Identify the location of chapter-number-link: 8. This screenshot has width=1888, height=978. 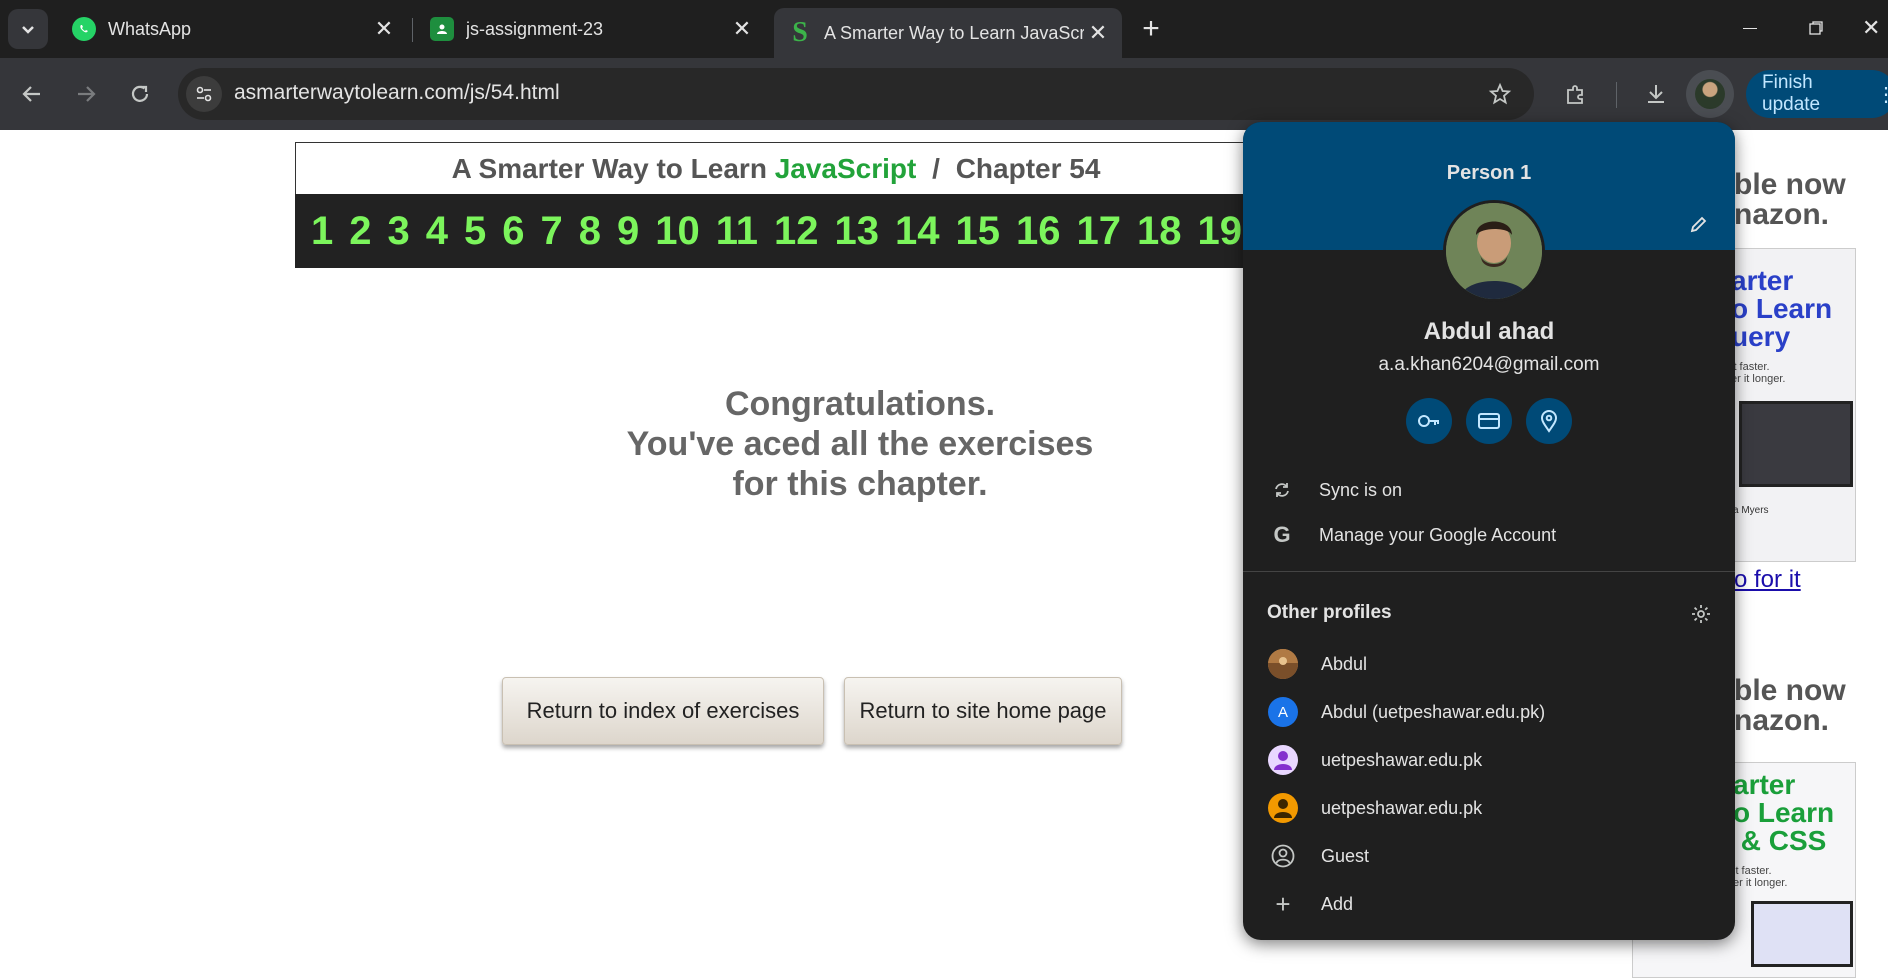
(590, 231).